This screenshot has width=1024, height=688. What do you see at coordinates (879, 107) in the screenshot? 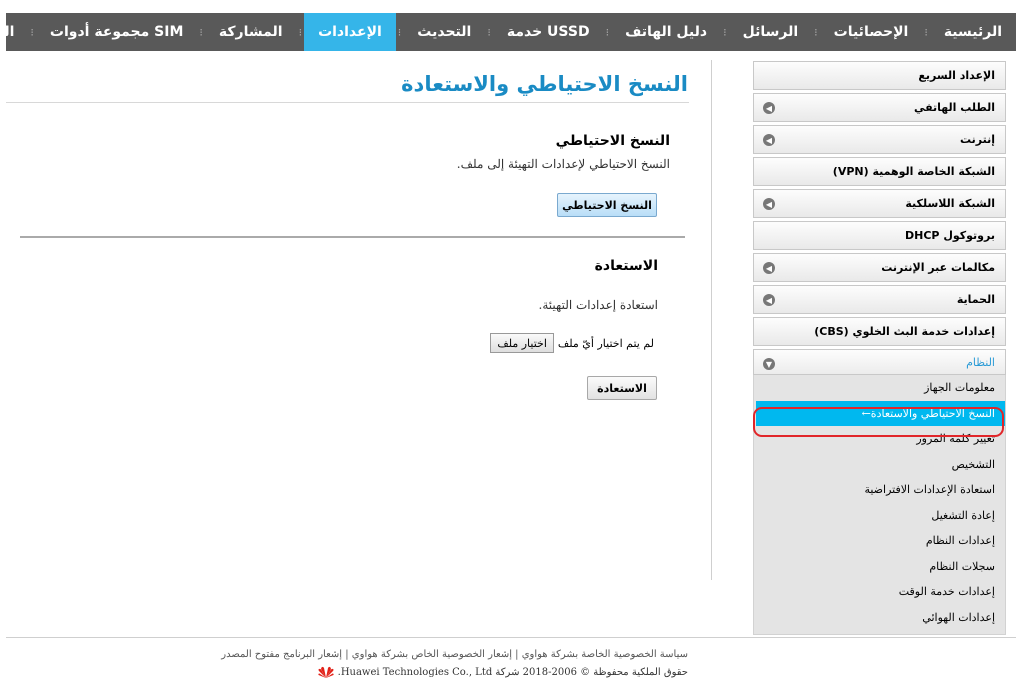
I see `sidebar-item-dialup: ◀ الطلب الهاتفي` at bounding box center [879, 107].